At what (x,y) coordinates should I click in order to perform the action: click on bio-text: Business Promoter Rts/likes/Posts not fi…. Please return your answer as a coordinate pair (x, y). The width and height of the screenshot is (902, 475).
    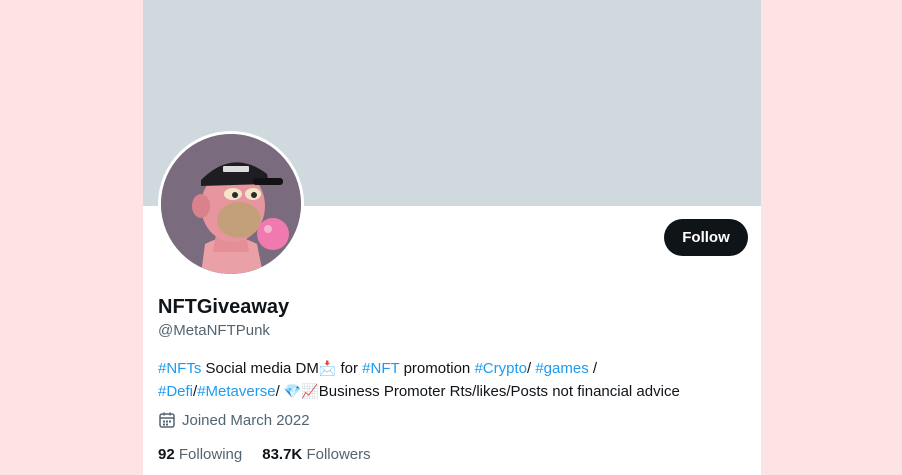
    Looking at the image, I should click on (499, 391).